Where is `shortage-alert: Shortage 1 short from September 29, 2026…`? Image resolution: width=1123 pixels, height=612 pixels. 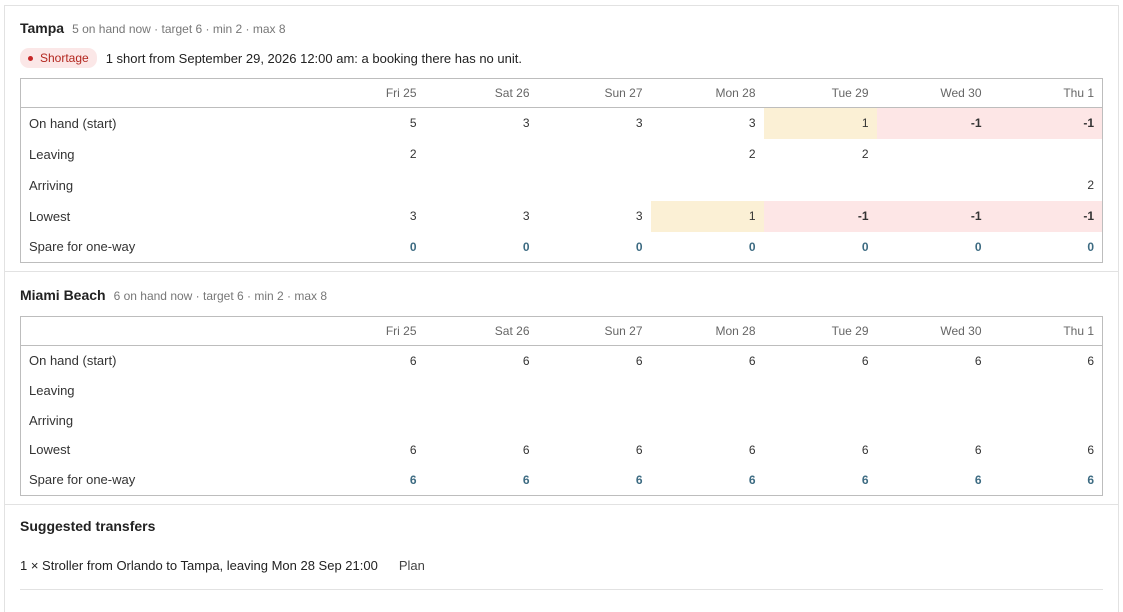 shortage-alert: Shortage 1 short from September 29, 2026… is located at coordinates (561, 58).